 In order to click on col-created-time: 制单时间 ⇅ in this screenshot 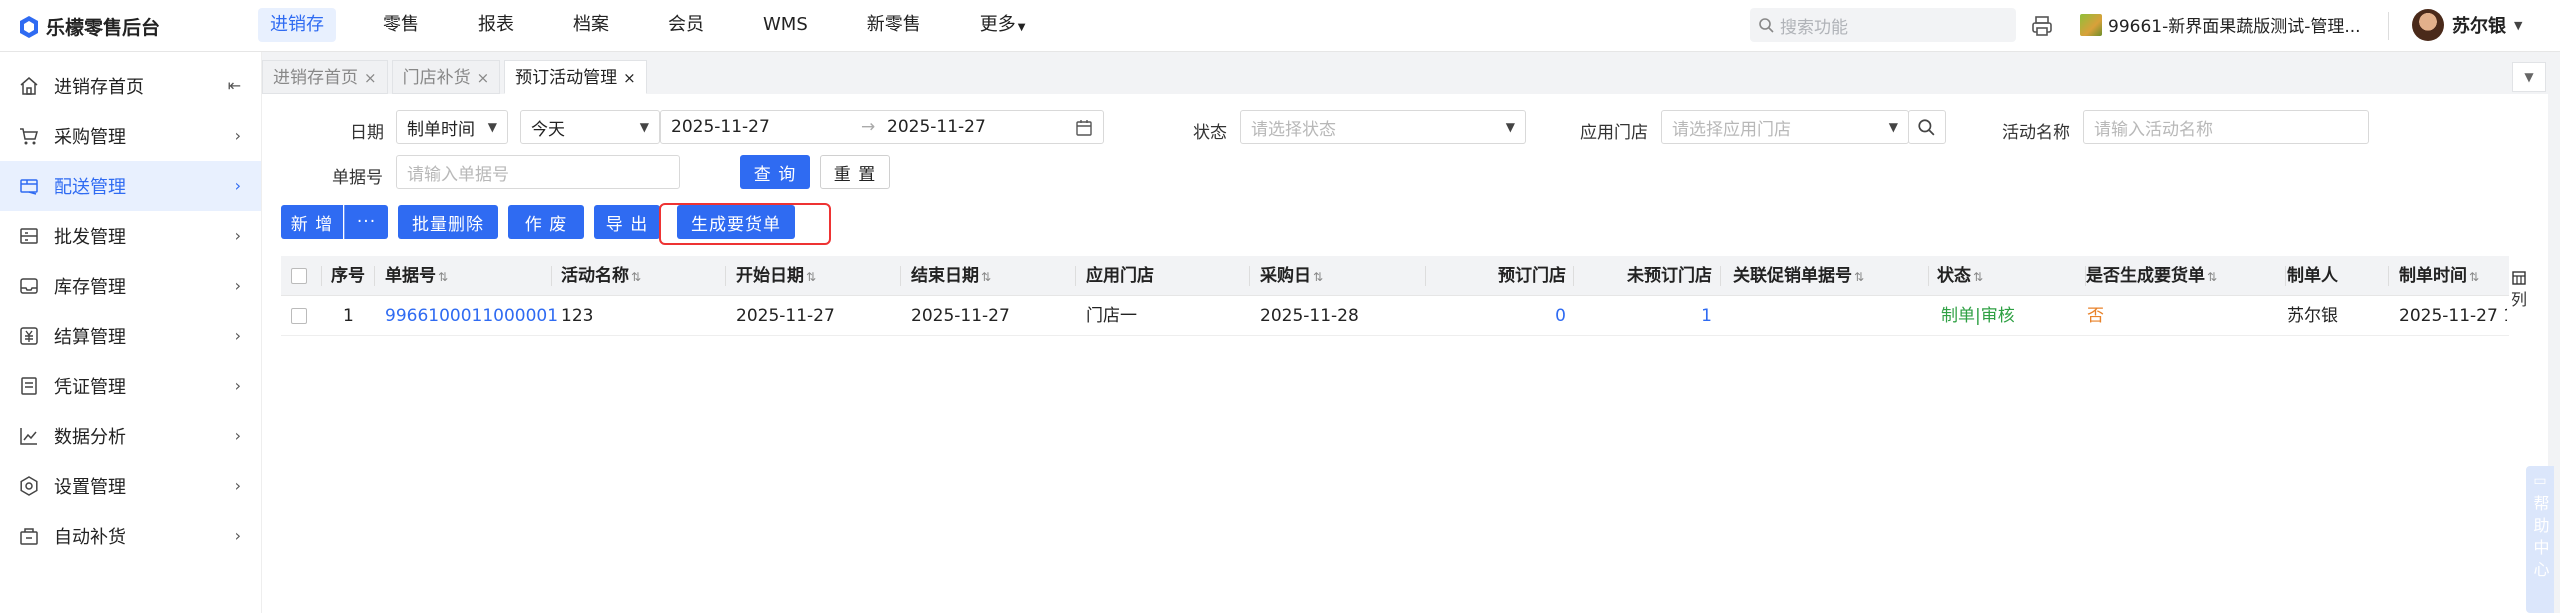, I will do `click(2453, 276)`.